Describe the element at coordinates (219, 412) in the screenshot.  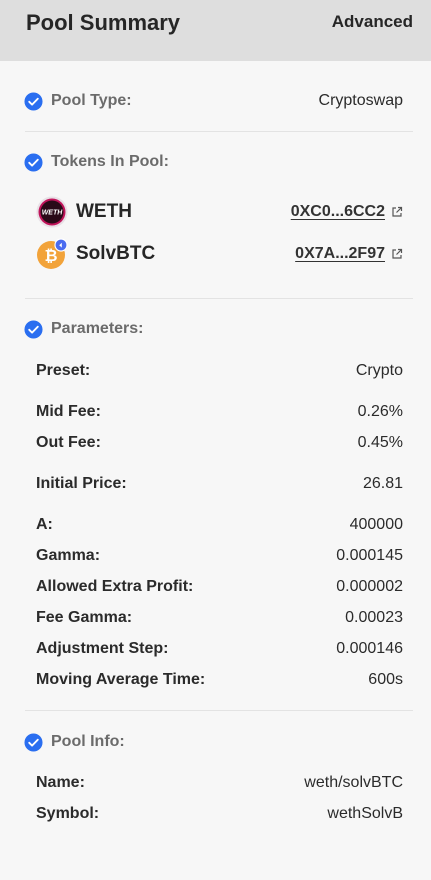
I see `param-row-mid-fee: Mid Fee: 0.26%` at that location.